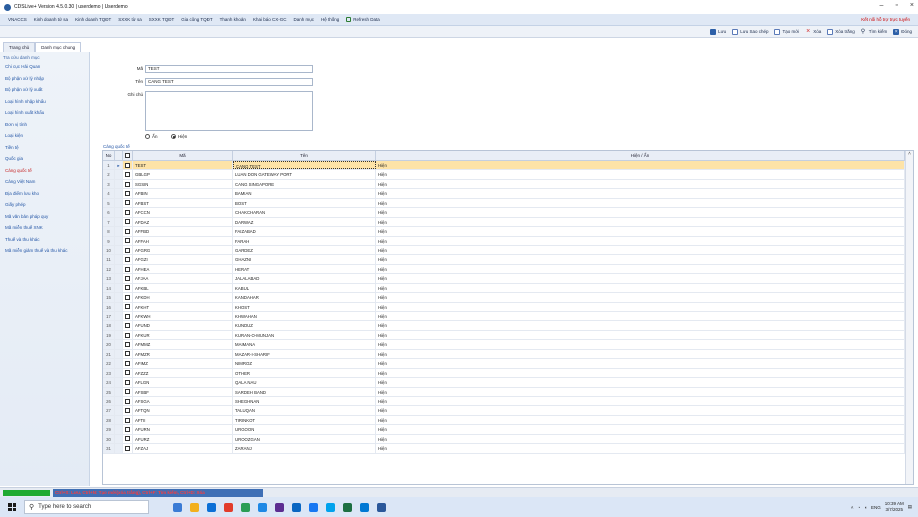 The image size is (918, 517). Describe the element at coordinates (183, 278) in the screenshot. I see `cell-ma: AFJAA` at that location.